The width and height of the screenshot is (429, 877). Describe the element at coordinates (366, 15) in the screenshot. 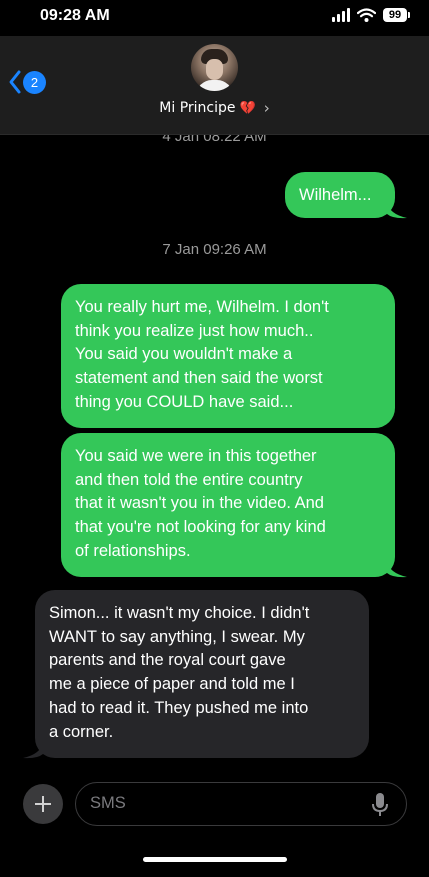

I see `wifi-icon` at that location.